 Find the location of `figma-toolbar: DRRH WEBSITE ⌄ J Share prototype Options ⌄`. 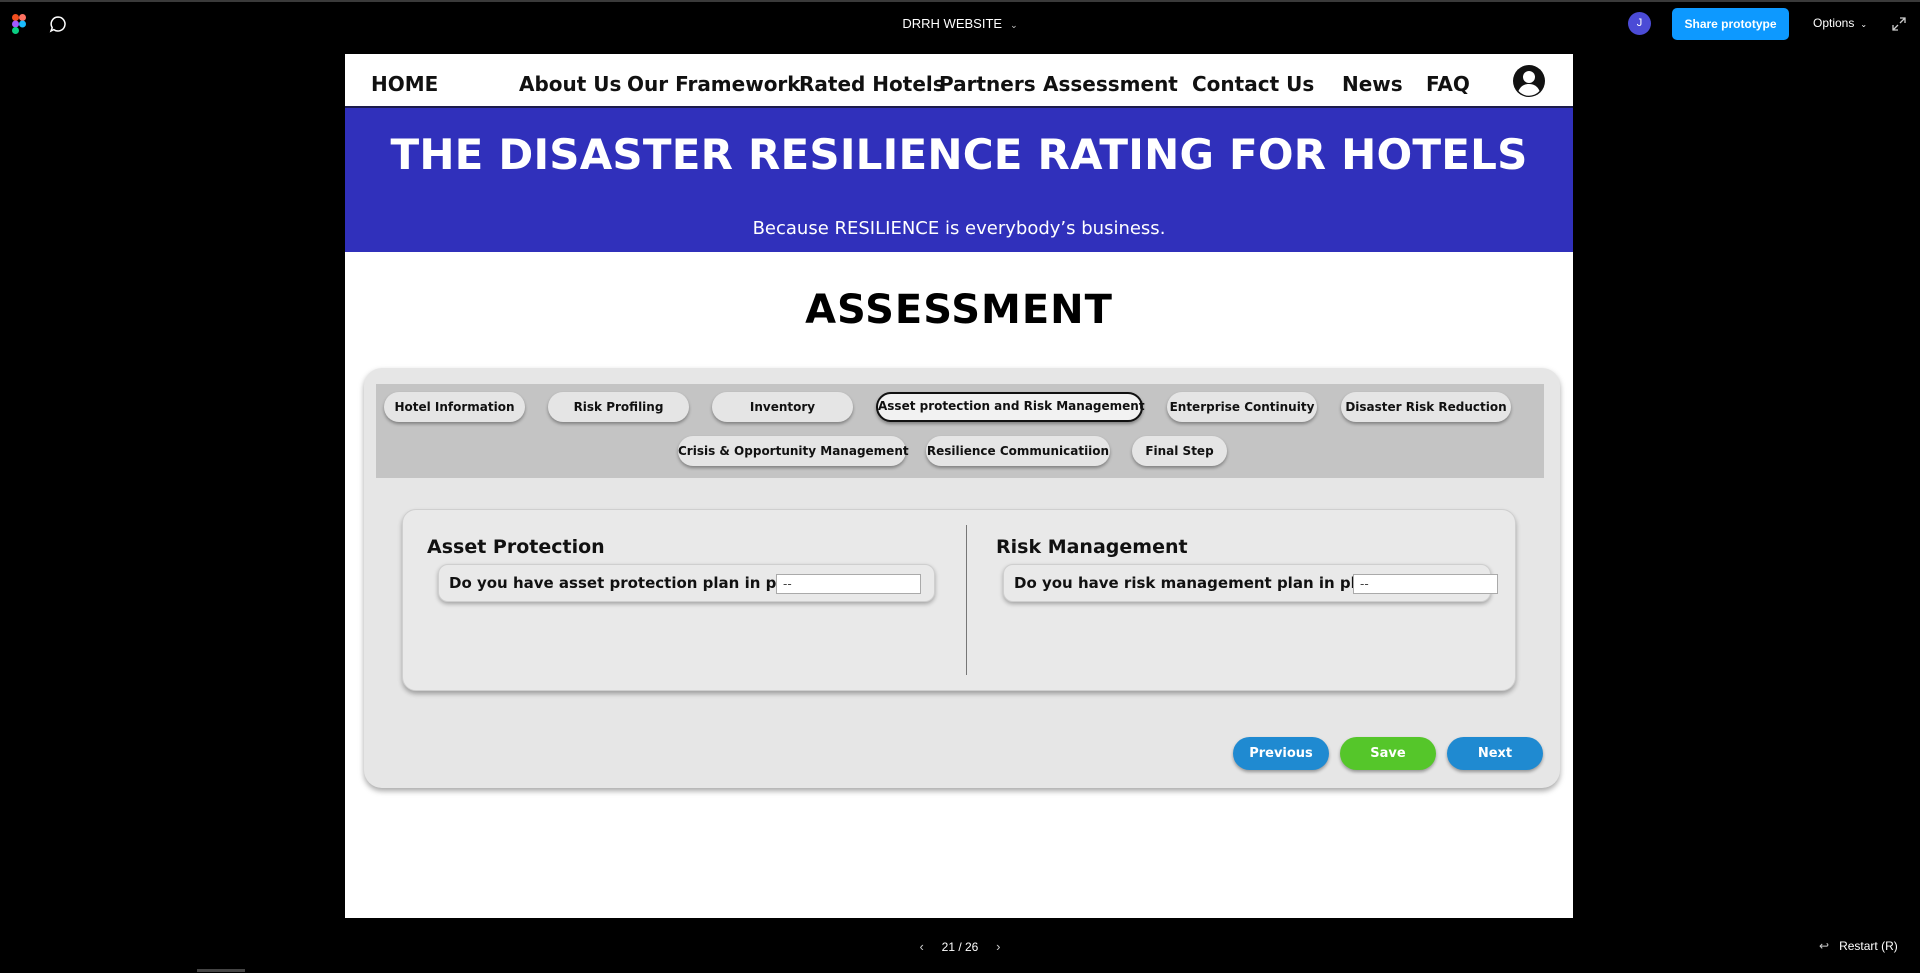

figma-toolbar: DRRH WEBSITE ⌄ J Share prototype Options ⌄ is located at coordinates (960, 22).